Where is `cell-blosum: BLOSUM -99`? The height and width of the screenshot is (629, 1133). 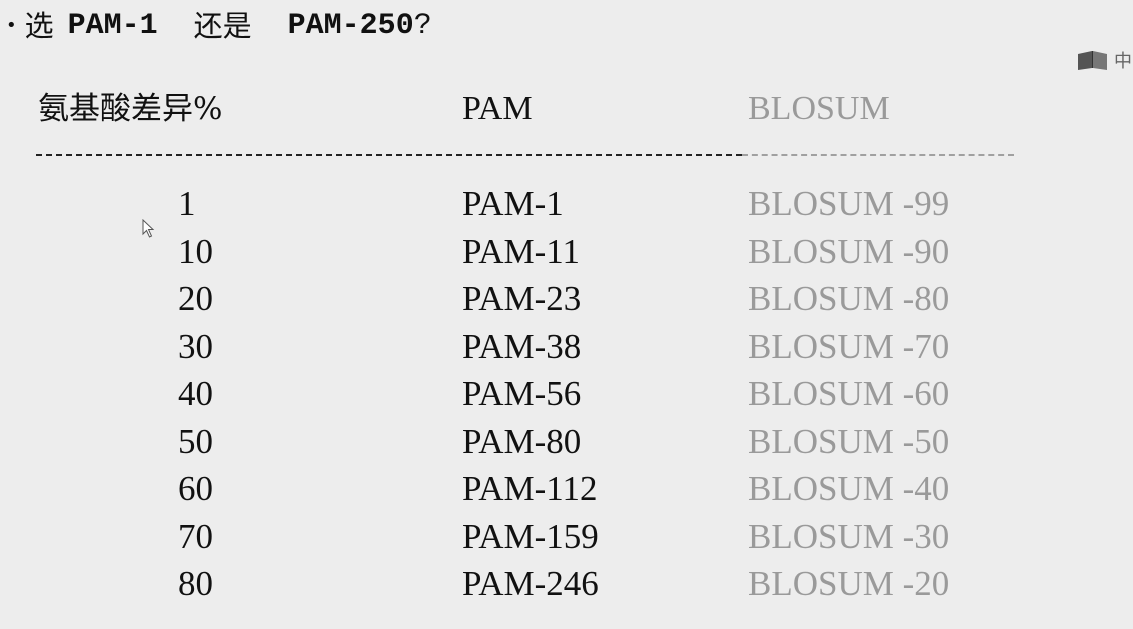 cell-blosum: BLOSUM -99 is located at coordinates (849, 203).